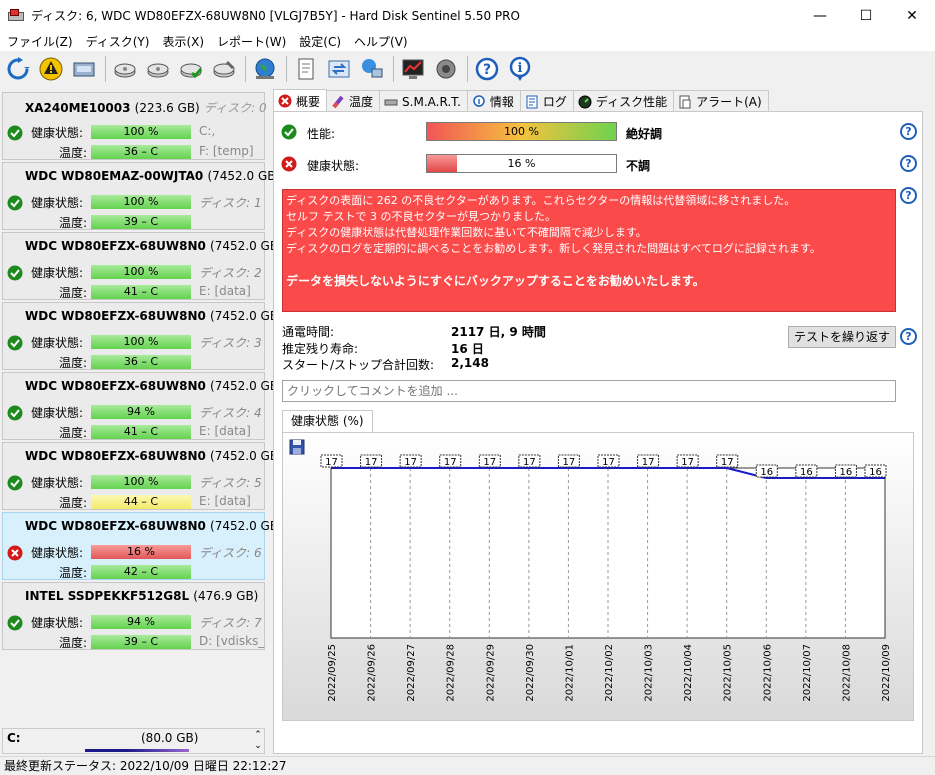 The height and width of the screenshot is (775, 935). What do you see at coordinates (520, 69) in the screenshot?
I see `info-icon: i` at bounding box center [520, 69].